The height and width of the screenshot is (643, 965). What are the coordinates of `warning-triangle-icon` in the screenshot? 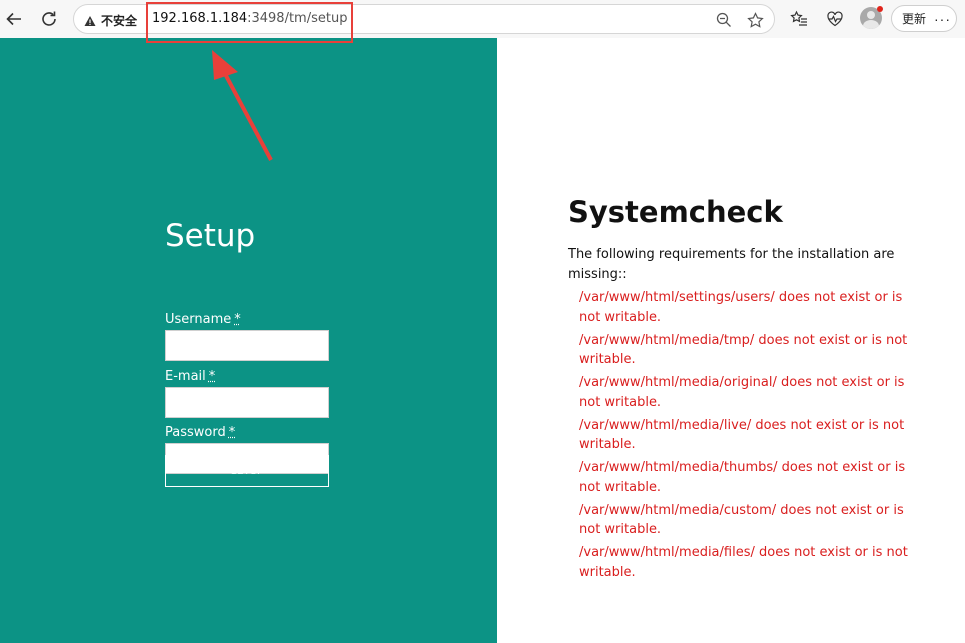 It's located at (90, 20).